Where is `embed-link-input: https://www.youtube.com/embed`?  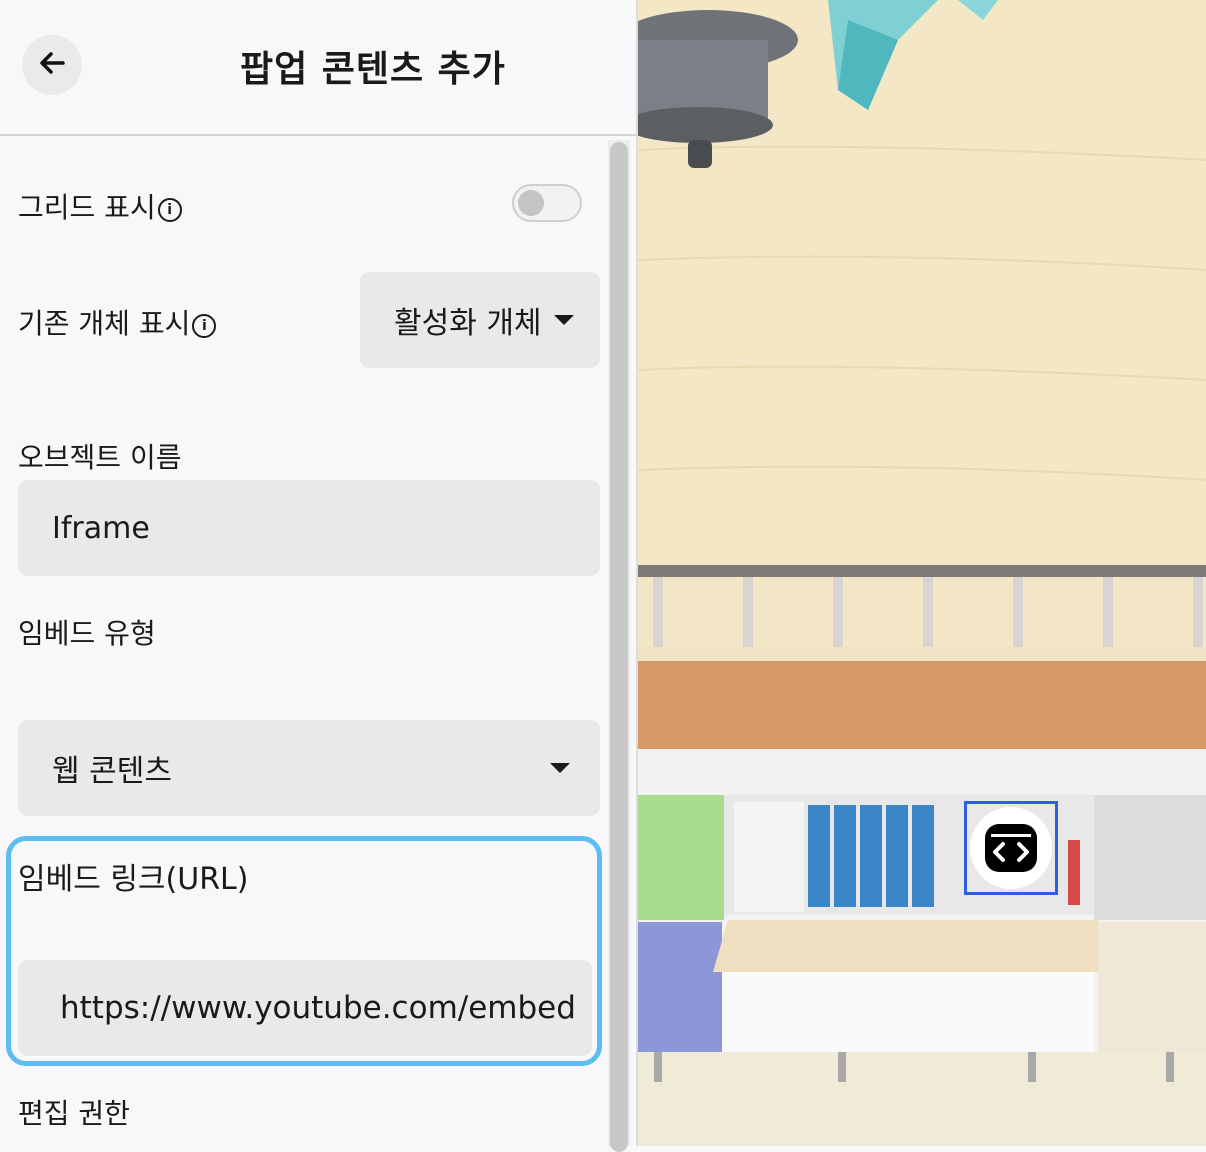
embed-link-input: https://www.youtube.com/embed is located at coordinates (305, 1008).